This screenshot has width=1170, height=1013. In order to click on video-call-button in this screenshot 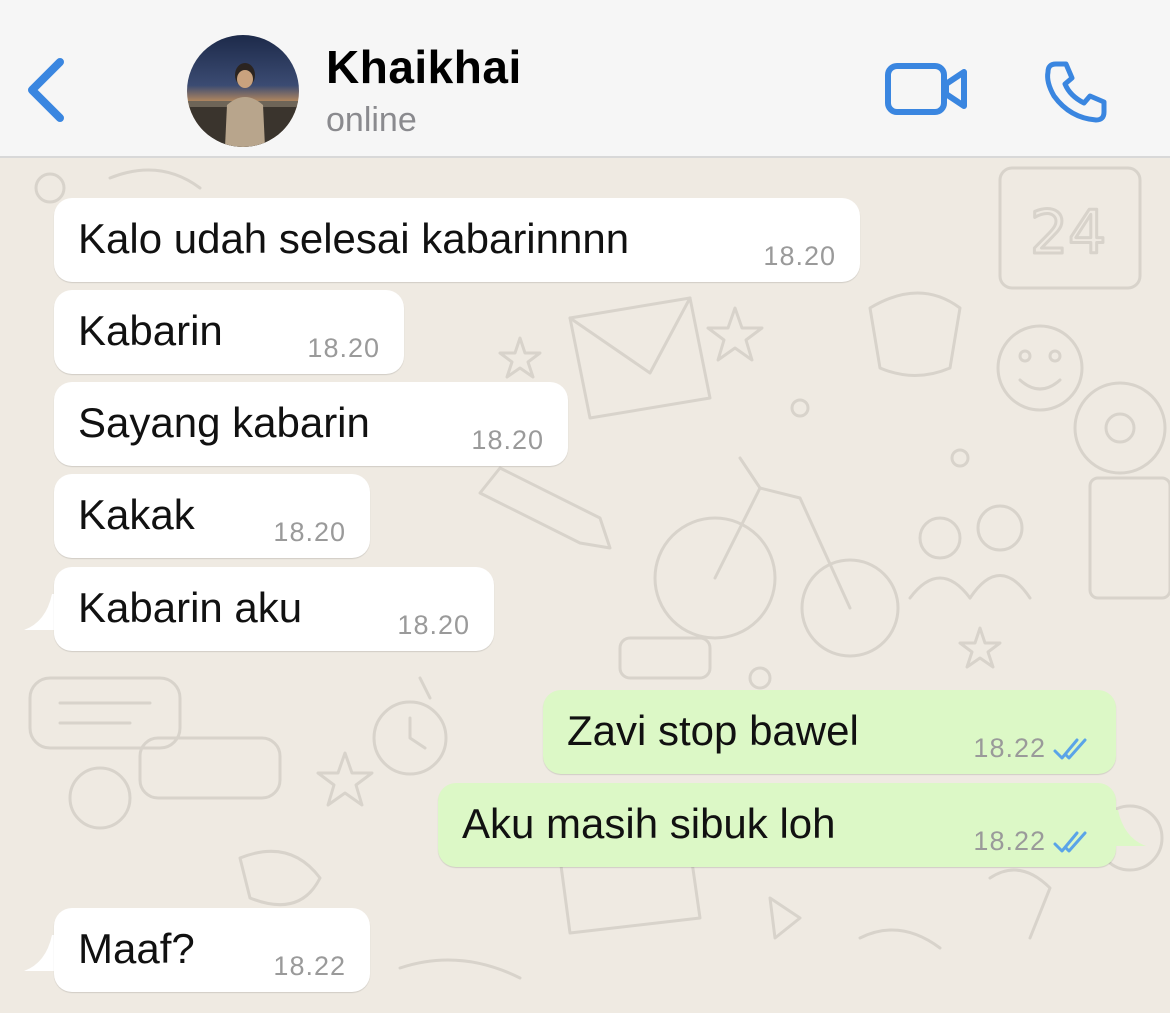, I will do `click(927, 89)`.